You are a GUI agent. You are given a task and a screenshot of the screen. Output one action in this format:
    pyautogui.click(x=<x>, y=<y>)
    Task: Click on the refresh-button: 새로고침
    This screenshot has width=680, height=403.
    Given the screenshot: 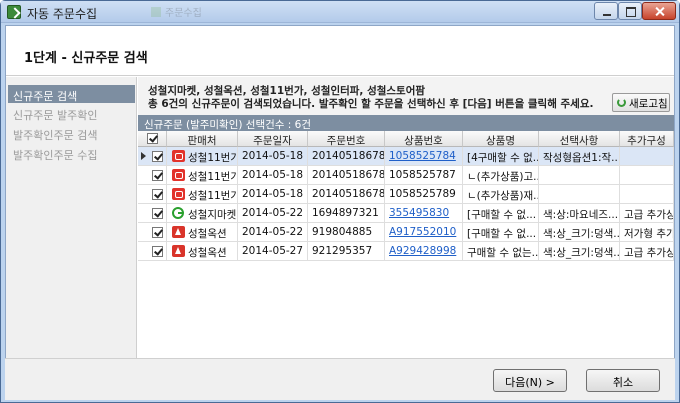 What is the action you would take?
    pyautogui.click(x=641, y=102)
    